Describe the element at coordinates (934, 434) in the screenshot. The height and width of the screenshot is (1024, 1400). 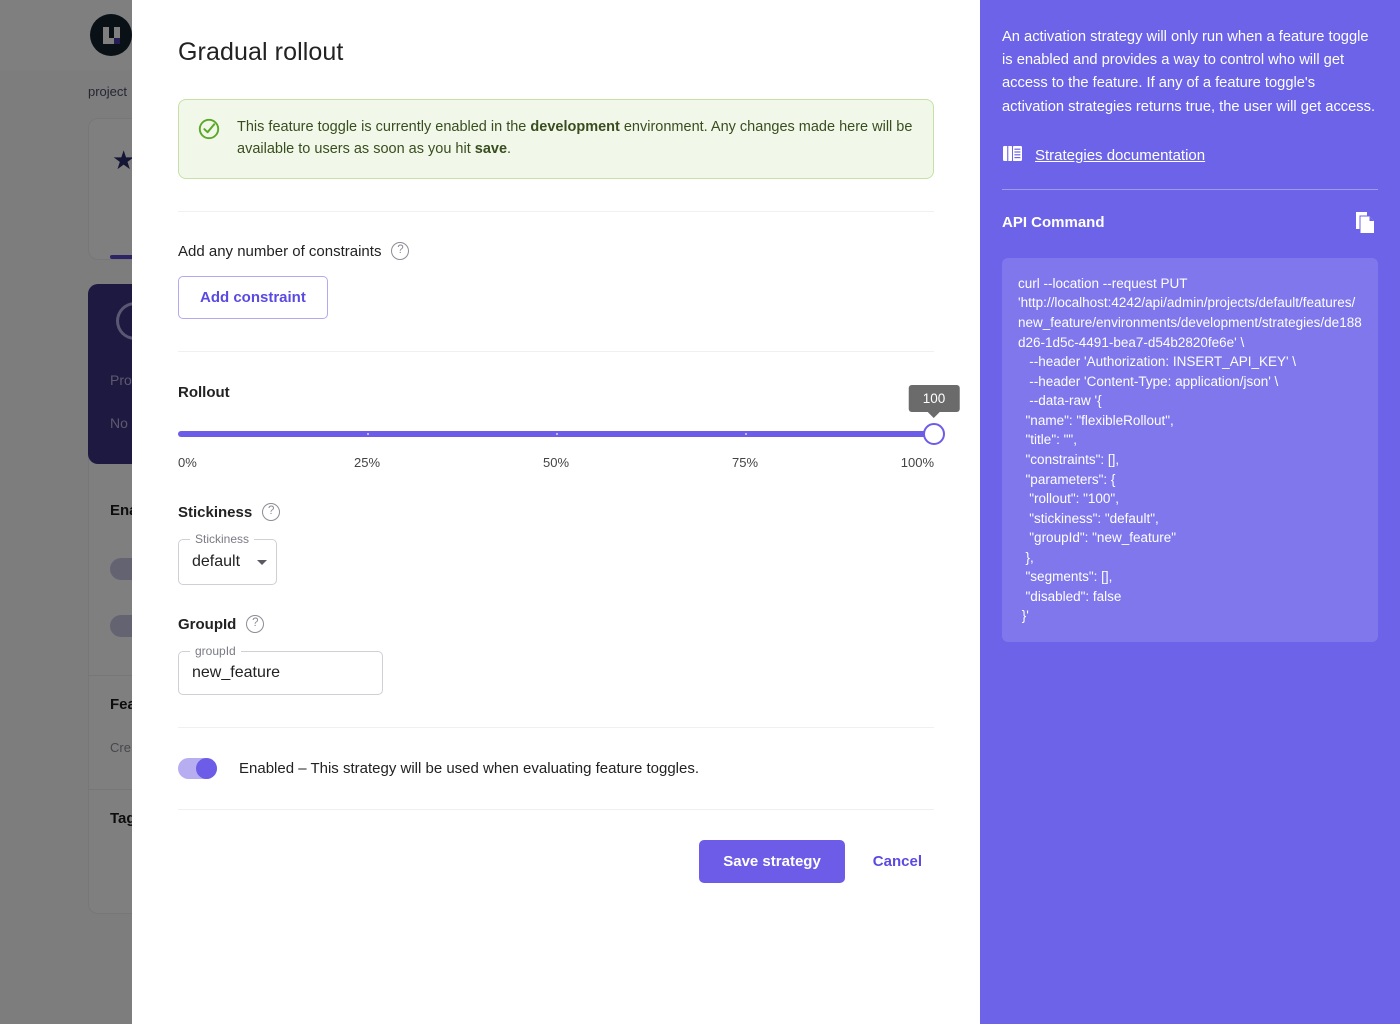
I see `rollout-slider-thumb` at that location.